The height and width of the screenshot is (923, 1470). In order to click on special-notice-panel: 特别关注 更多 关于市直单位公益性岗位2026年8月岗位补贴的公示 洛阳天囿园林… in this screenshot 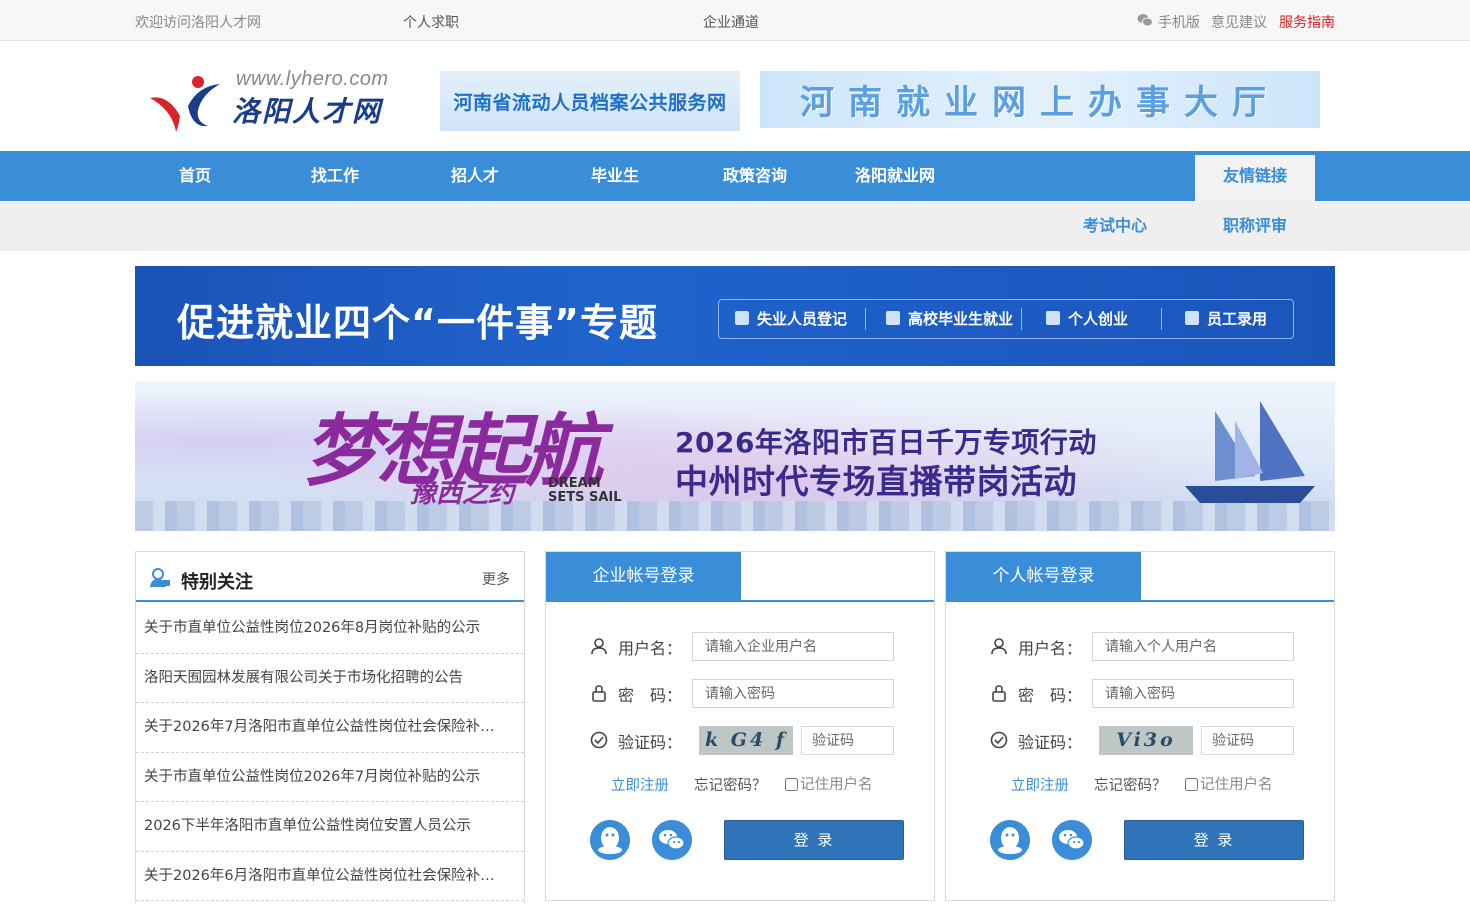, I will do `click(330, 727)`.